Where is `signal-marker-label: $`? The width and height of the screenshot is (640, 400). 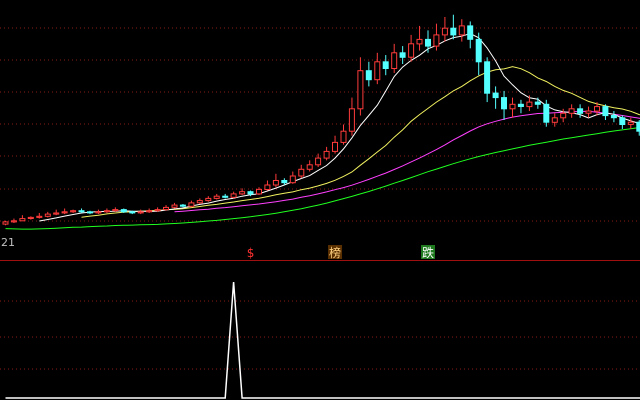 signal-marker-label: $ is located at coordinates (251, 253).